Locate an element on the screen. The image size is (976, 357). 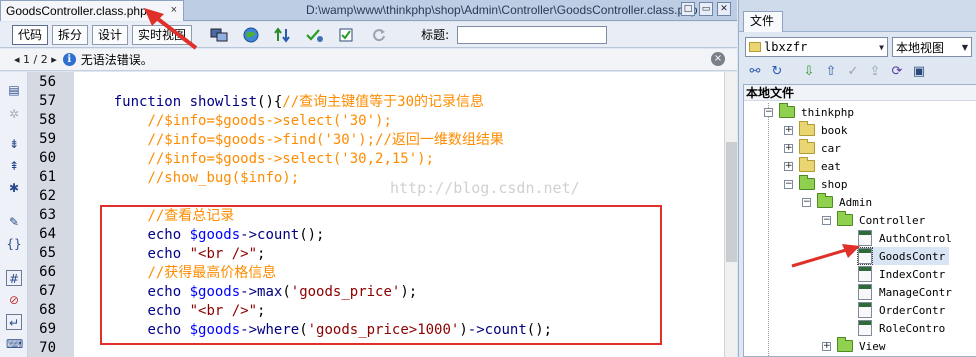
synchronize-icon: ⟳ is located at coordinates (897, 71).